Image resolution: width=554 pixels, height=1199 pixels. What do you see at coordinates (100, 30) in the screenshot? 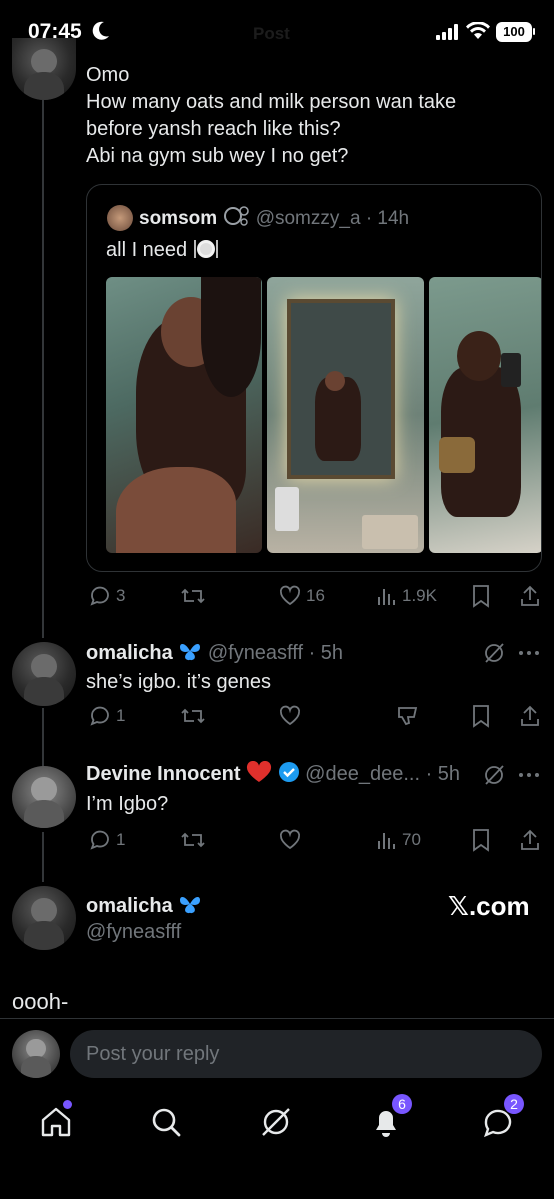
I see `moon-icon` at bounding box center [100, 30].